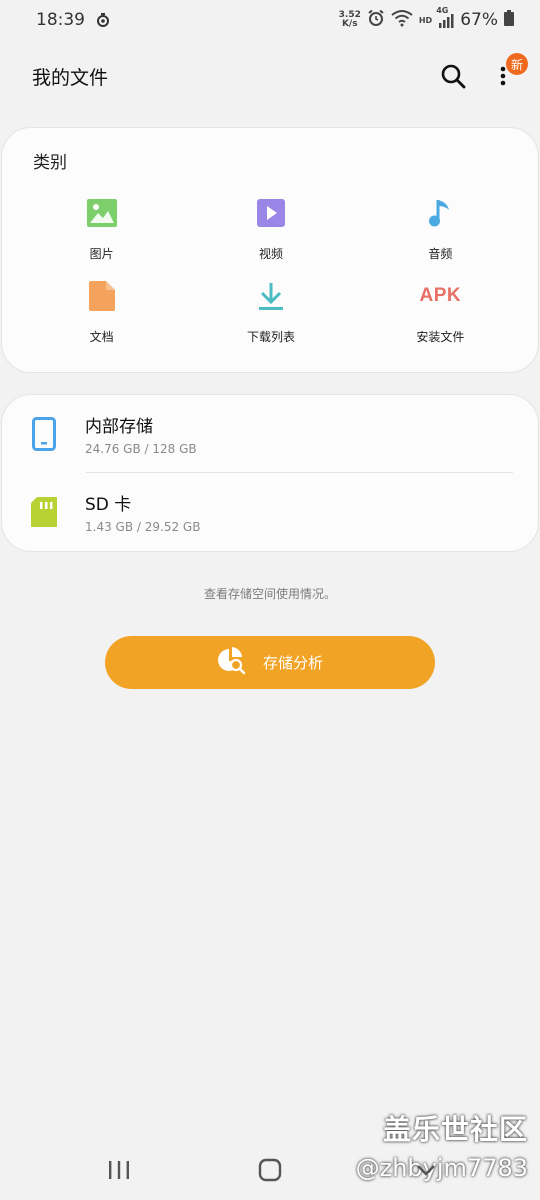 The height and width of the screenshot is (1200, 540). Describe the element at coordinates (270, 76) in the screenshot. I see `app-bar: 我的文件 新` at that location.